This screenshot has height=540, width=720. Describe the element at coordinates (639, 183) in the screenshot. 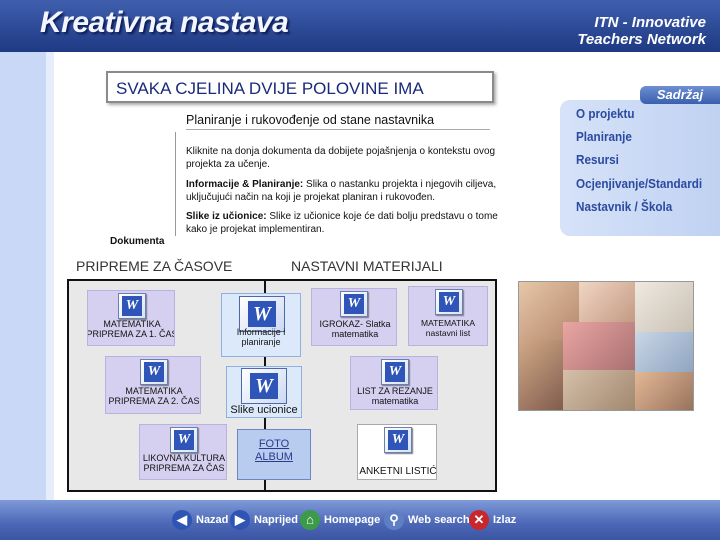

I see `sidebar-item-ocjenjivanje: Ocjenjivanje/Standardi` at that location.